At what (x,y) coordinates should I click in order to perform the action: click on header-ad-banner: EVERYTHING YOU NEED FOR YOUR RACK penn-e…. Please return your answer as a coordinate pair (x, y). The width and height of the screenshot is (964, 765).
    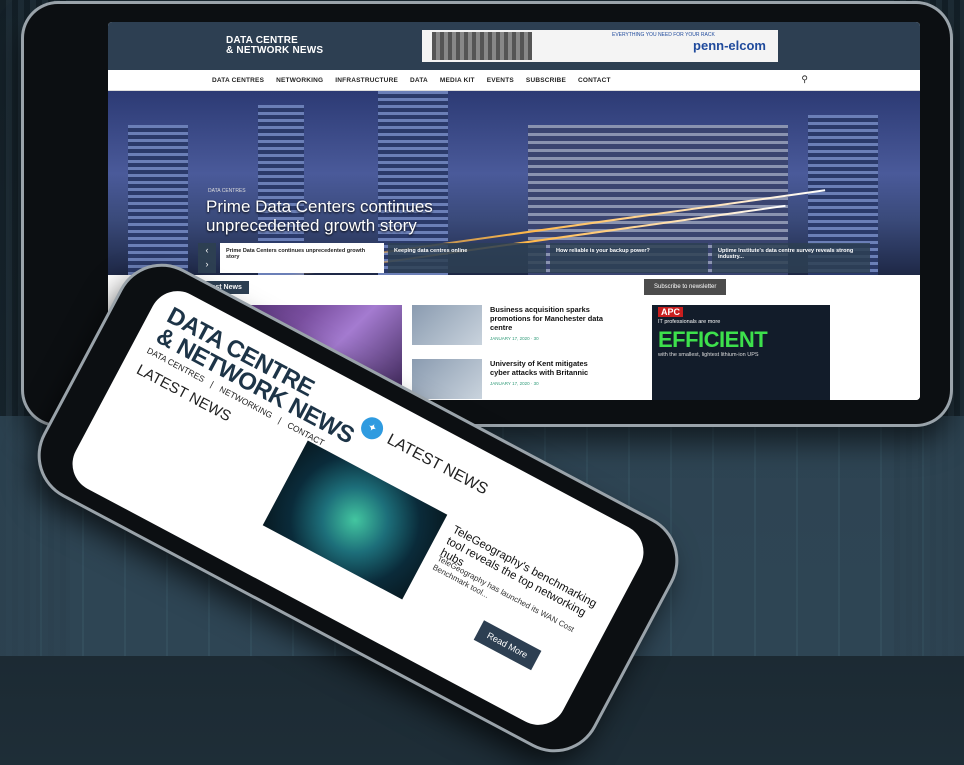
    Looking at the image, I should click on (600, 46).